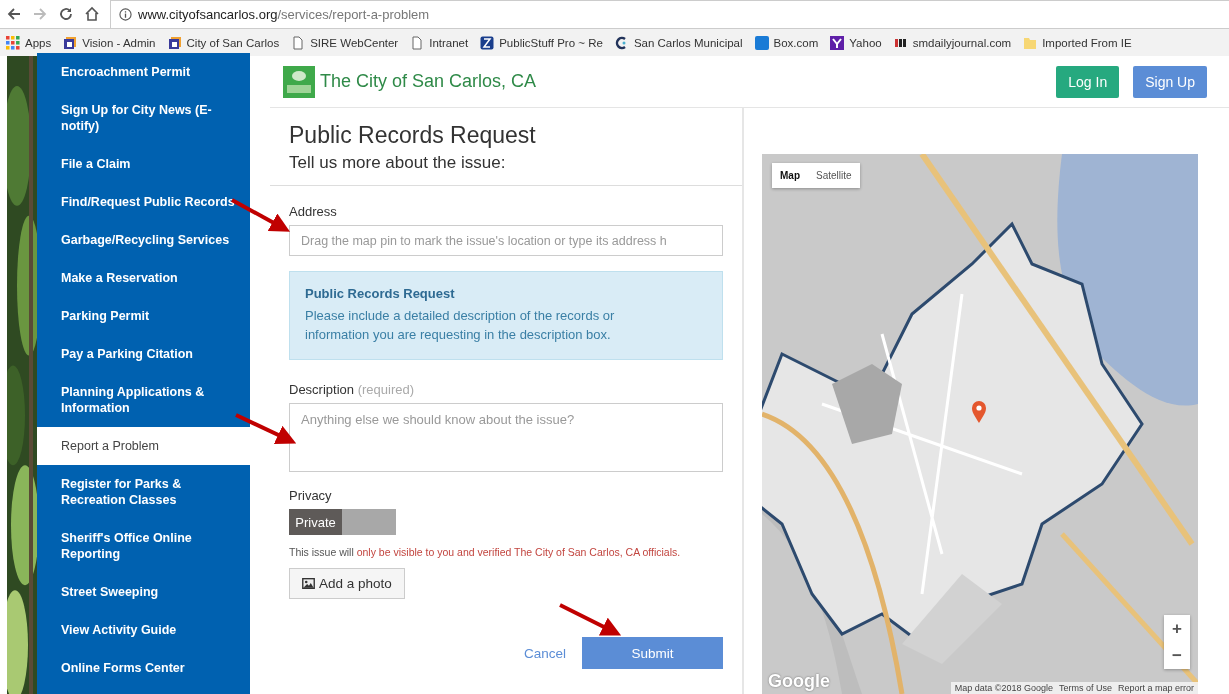 The image size is (1229, 694). Describe the element at coordinates (428, 81) in the screenshot. I see `site-title: The City of San Carlos, CA` at that location.